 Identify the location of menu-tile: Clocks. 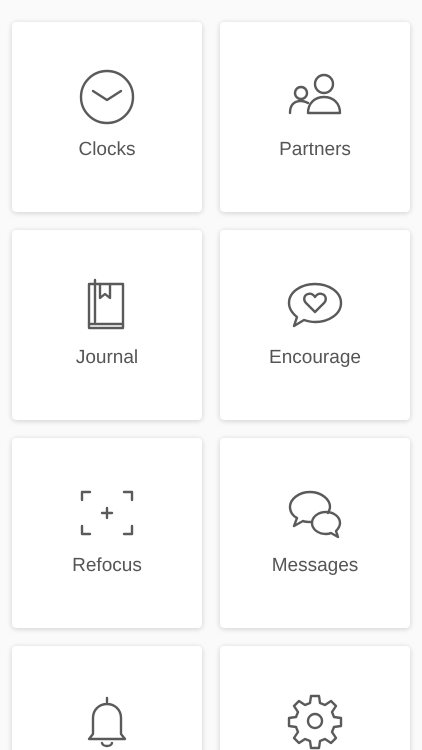
(107, 117).